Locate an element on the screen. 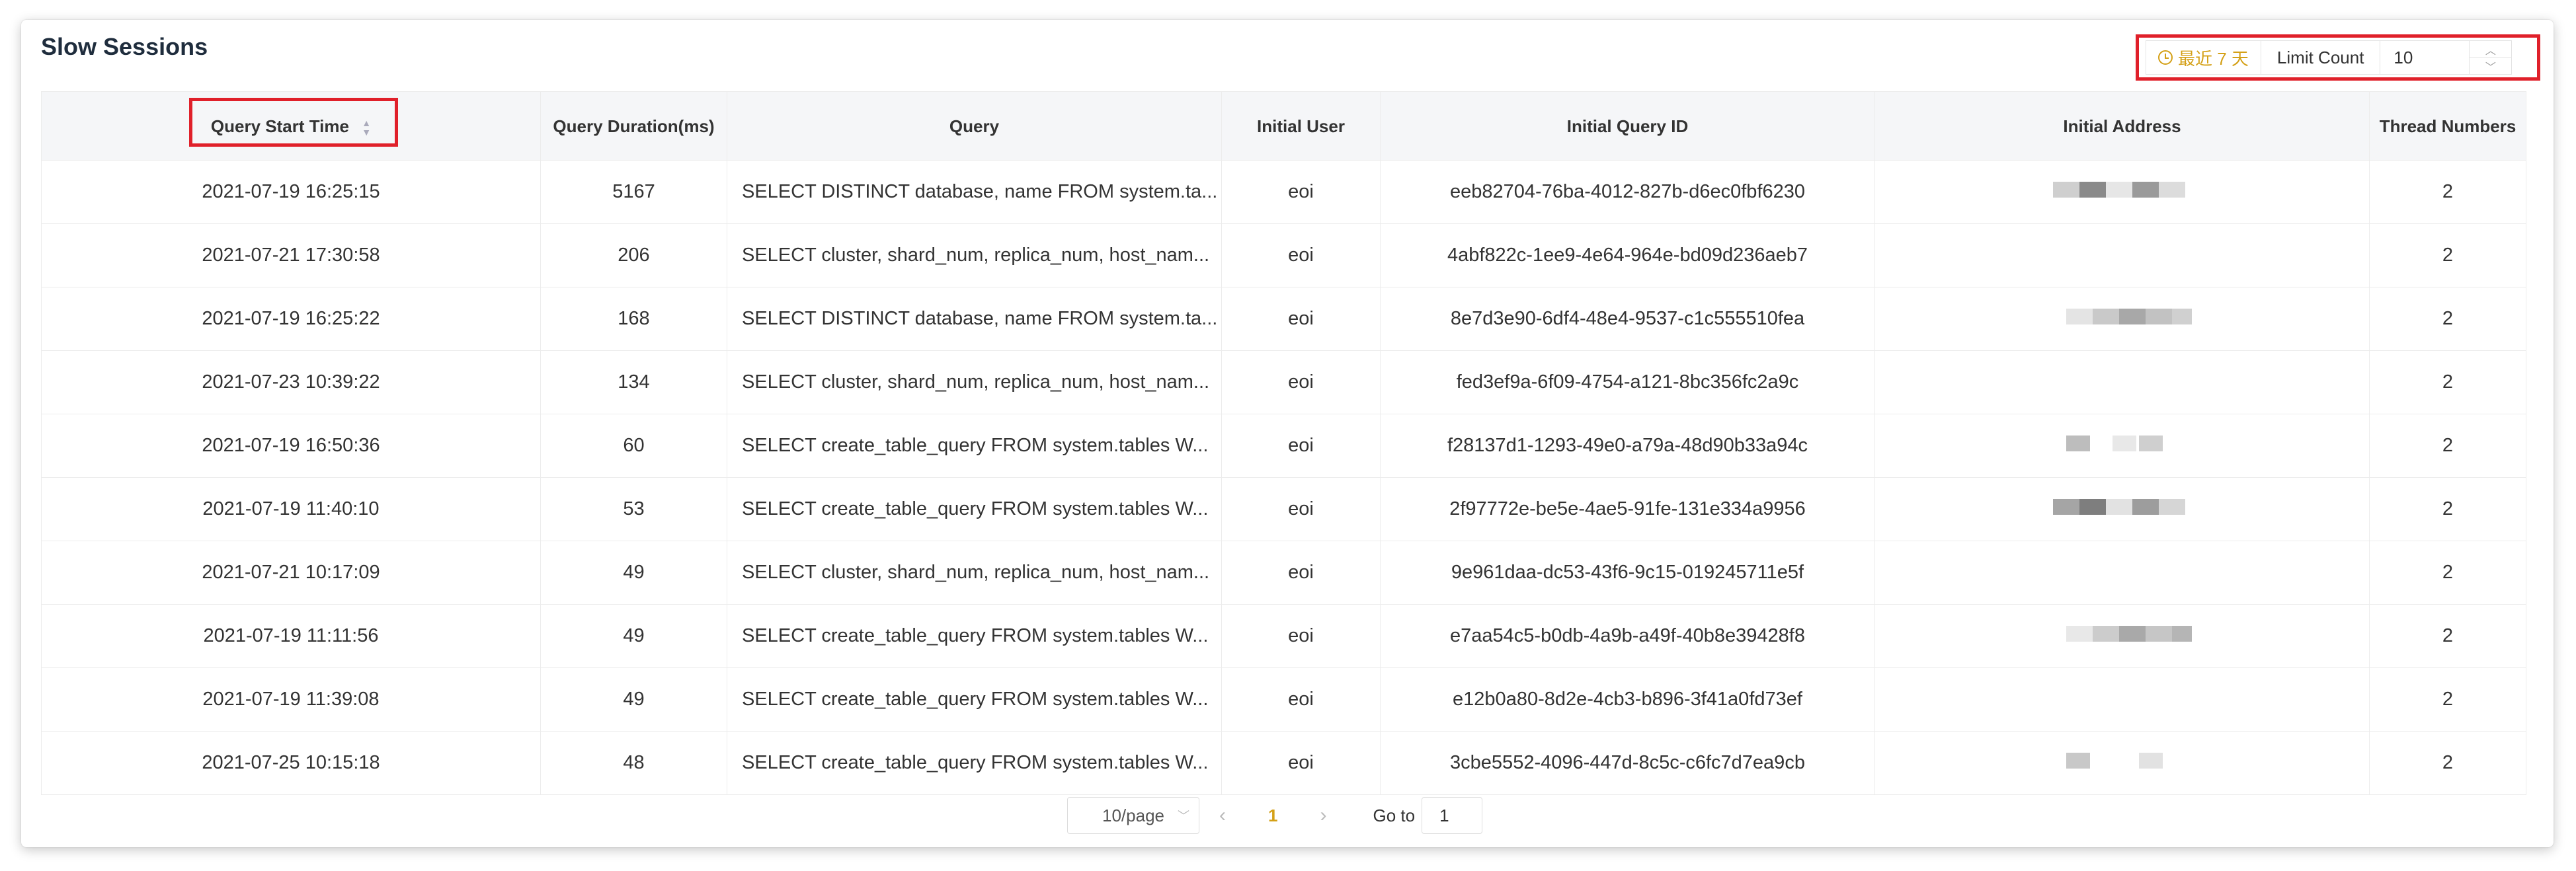 The width and height of the screenshot is (2576, 871). cell-time: 2021-07-19 16:25:22 is located at coordinates (291, 319).